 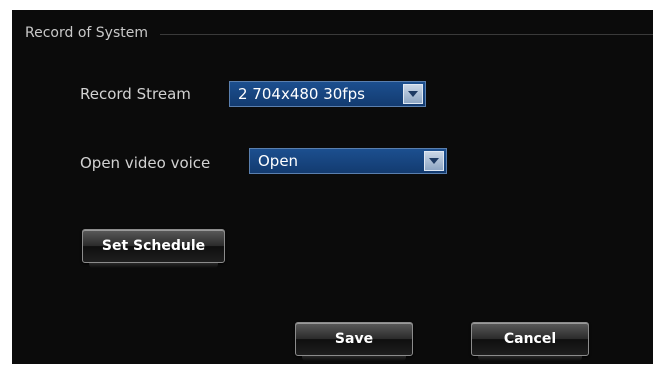 What do you see at coordinates (145, 163) in the screenshot?
I see `open-video-voice-label: Open video voice` at bounding box center [145, 163].